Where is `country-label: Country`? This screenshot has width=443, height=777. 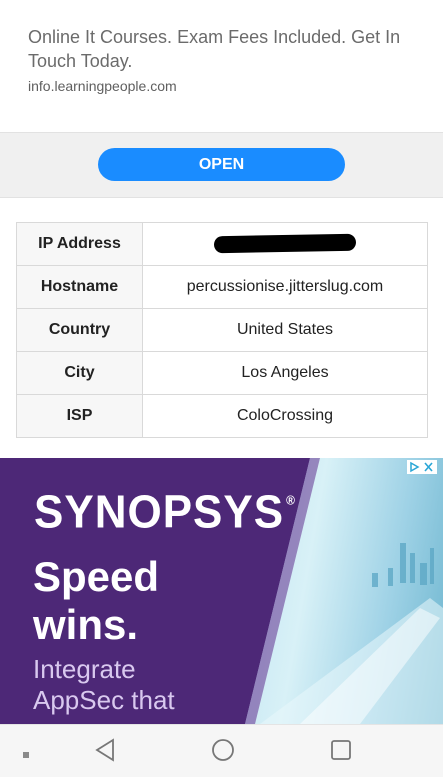
country-label: Country is located at coordinates (79, 330).